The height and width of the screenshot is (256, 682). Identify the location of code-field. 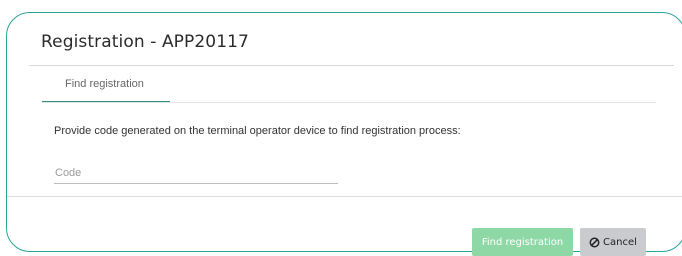
(196, 173).